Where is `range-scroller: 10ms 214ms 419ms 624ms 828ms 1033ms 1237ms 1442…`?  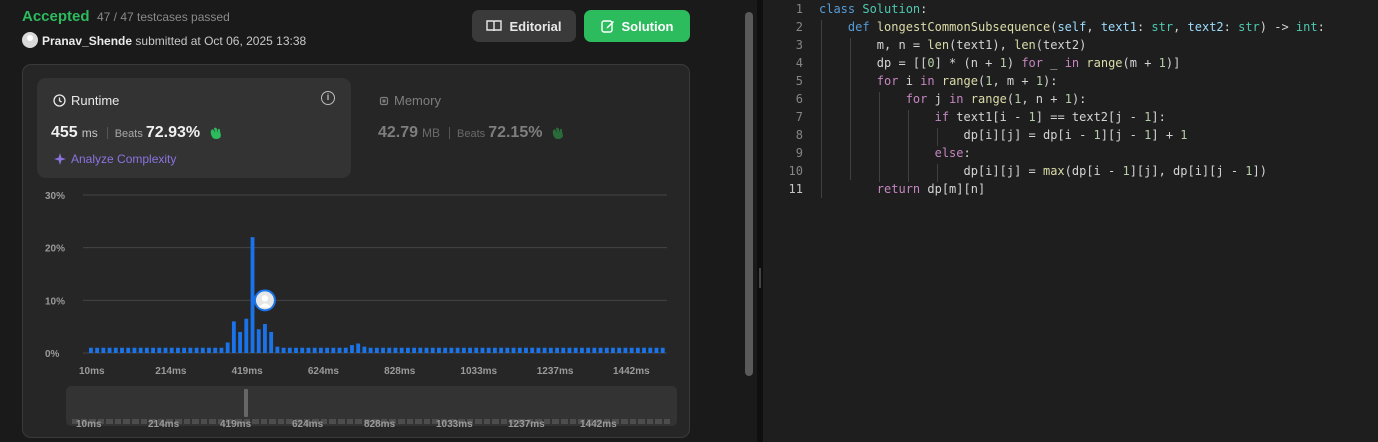 range-scroller: 10ms 214ms 419ms 624ms 828ms 1033ms 1237ms 1442… is located at coordinates (371, 408).